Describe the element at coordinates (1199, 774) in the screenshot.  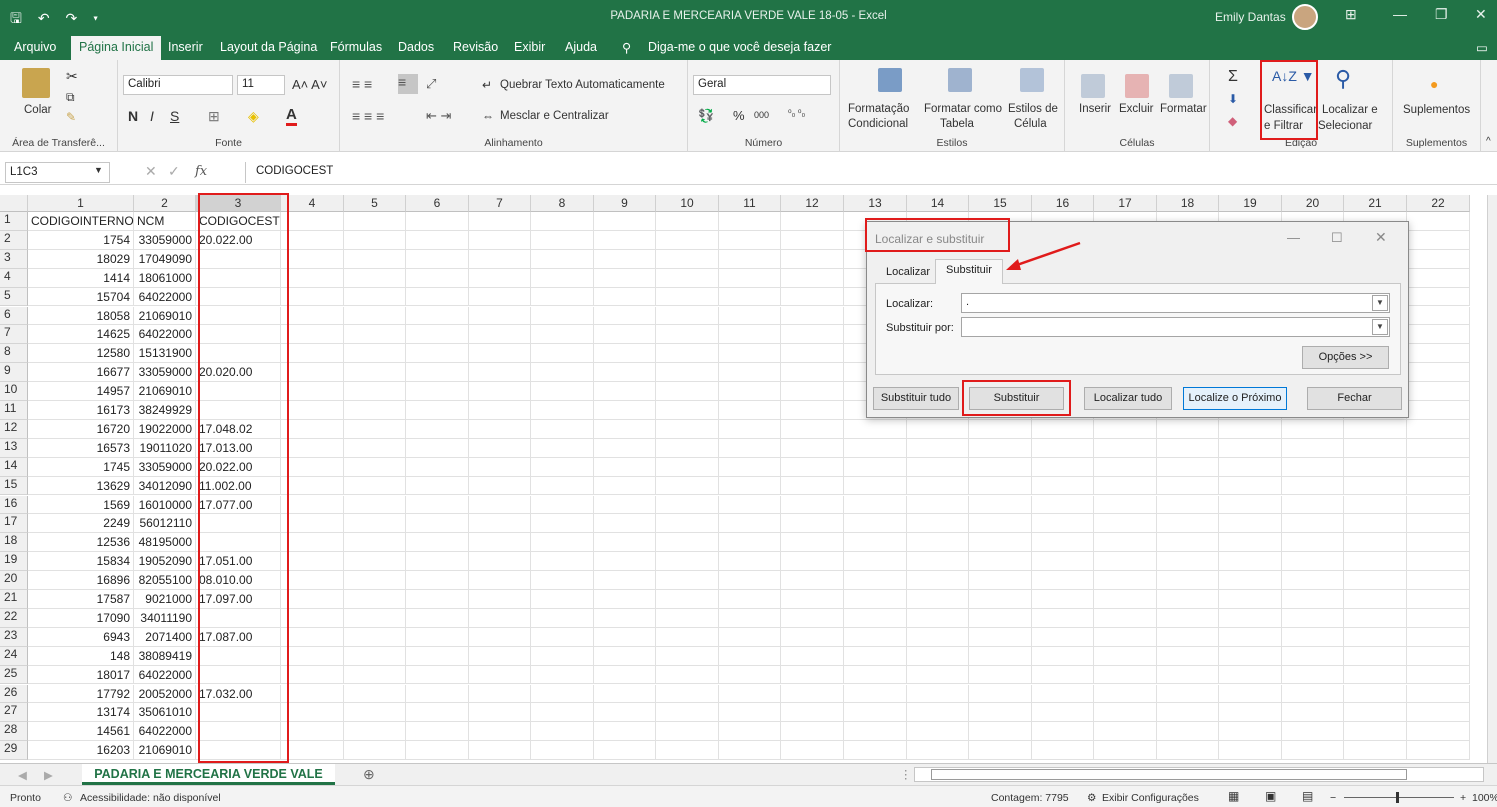
I see `horizontal-scrollbar` at that location.